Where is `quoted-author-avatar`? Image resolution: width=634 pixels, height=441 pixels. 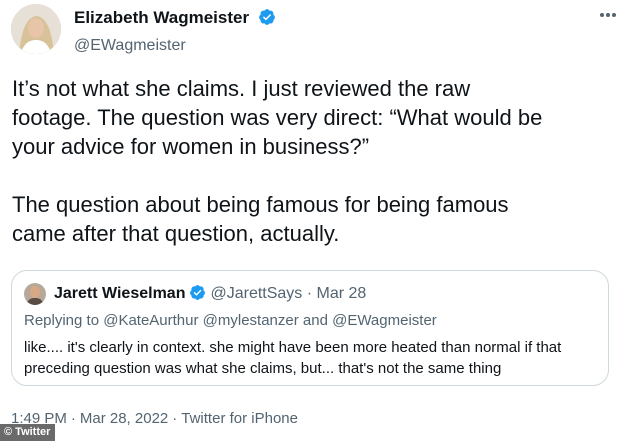
quoted-author-avatar is located at coordinates (35, 294).